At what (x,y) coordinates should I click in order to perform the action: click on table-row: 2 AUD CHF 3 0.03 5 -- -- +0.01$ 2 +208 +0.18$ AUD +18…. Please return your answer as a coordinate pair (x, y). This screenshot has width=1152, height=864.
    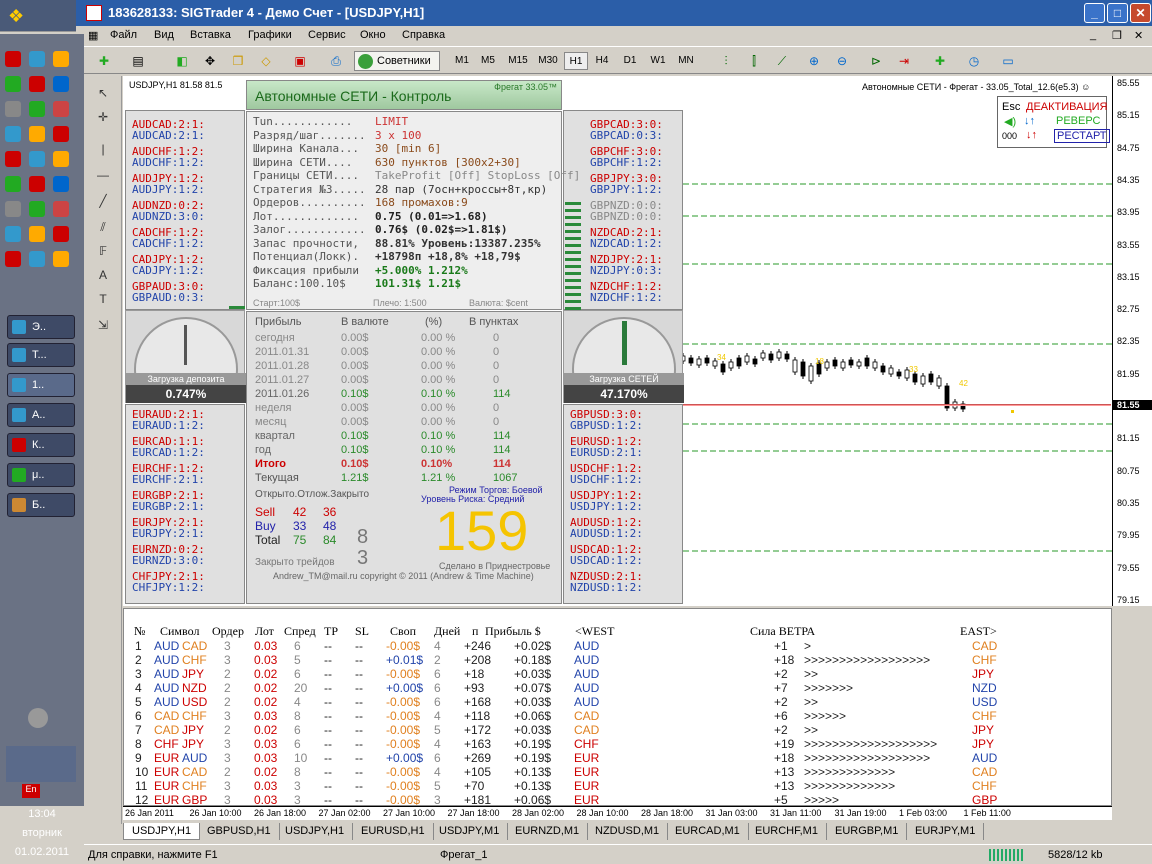
    Looking at the image, I should click on (618, 660).